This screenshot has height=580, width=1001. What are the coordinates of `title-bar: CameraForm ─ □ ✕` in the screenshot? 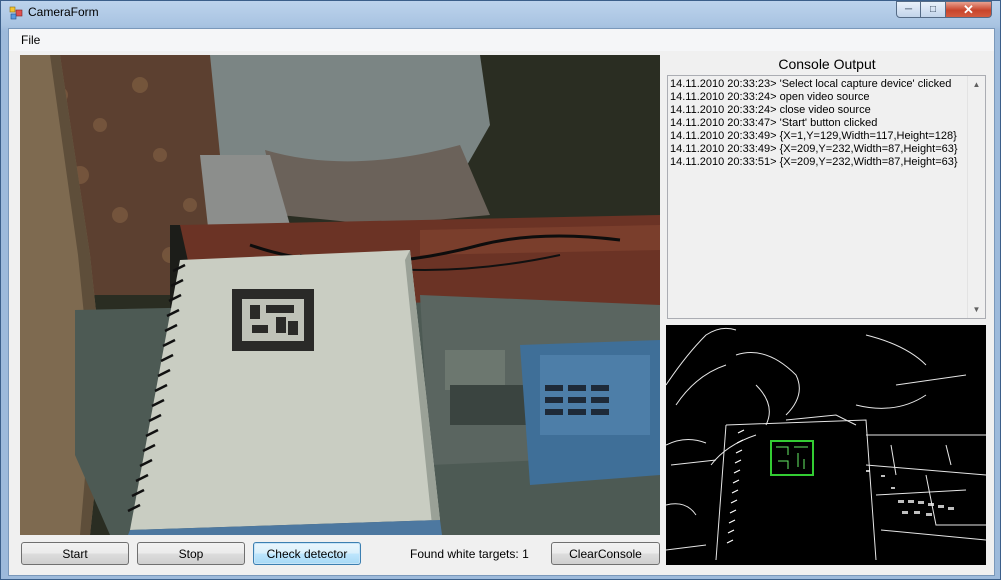 It's located at (500, 13).